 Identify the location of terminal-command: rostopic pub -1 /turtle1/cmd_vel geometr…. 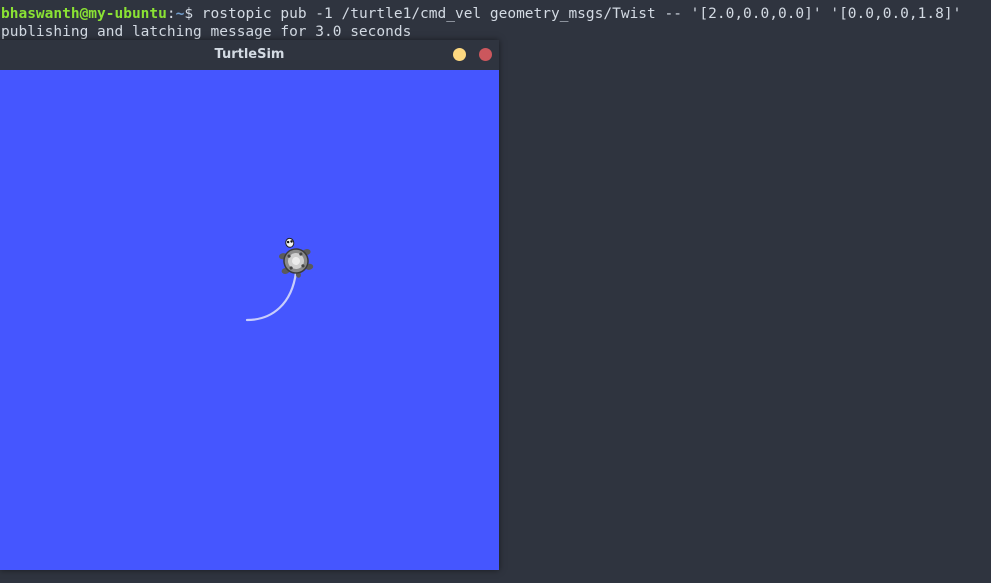
(577, 14).